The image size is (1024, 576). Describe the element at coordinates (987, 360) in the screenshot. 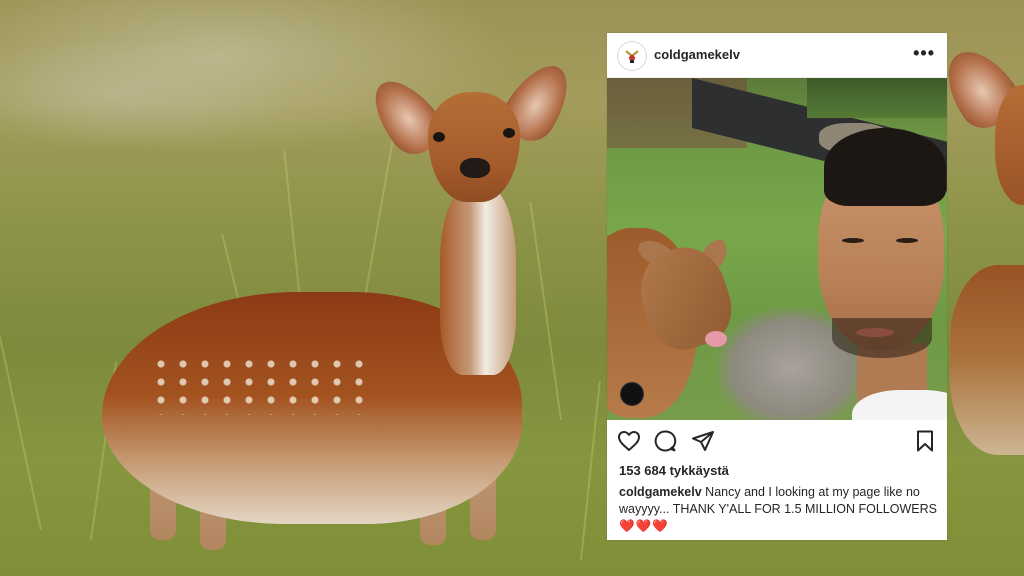

I see `background-deer-body` at that location.